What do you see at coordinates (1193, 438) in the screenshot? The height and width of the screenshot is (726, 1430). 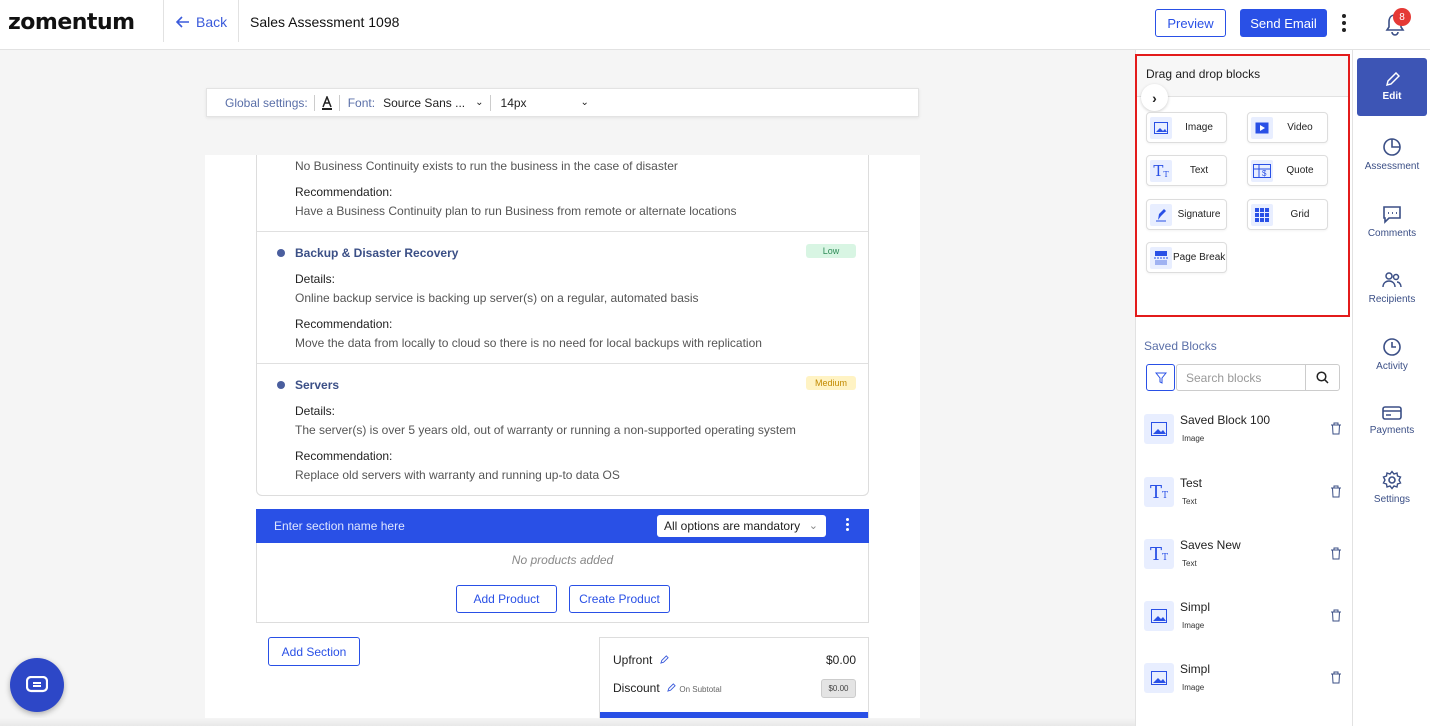 I see `saved-block-type: Image` at bounding box center [1193, 438].